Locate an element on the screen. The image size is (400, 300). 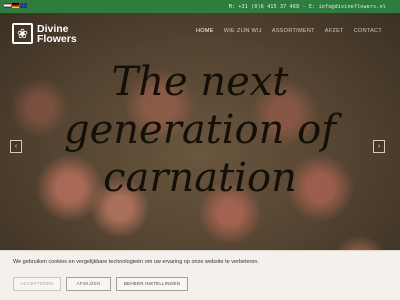
site-logo: ❀ Divine Flowers is located at coordinates (44, 33).